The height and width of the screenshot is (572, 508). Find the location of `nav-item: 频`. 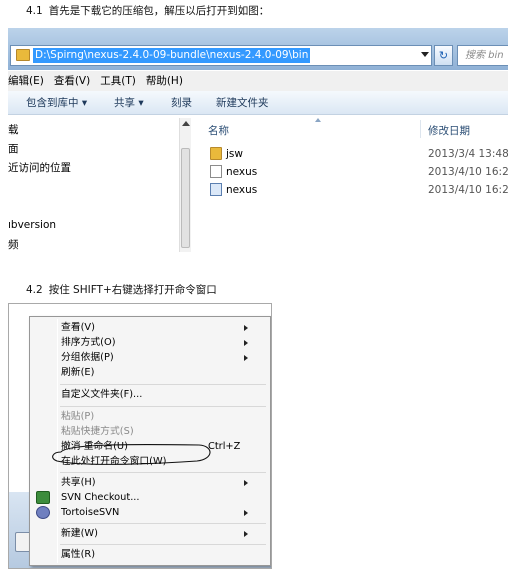

nav-item: 频 is located at coordinates (13, 244).